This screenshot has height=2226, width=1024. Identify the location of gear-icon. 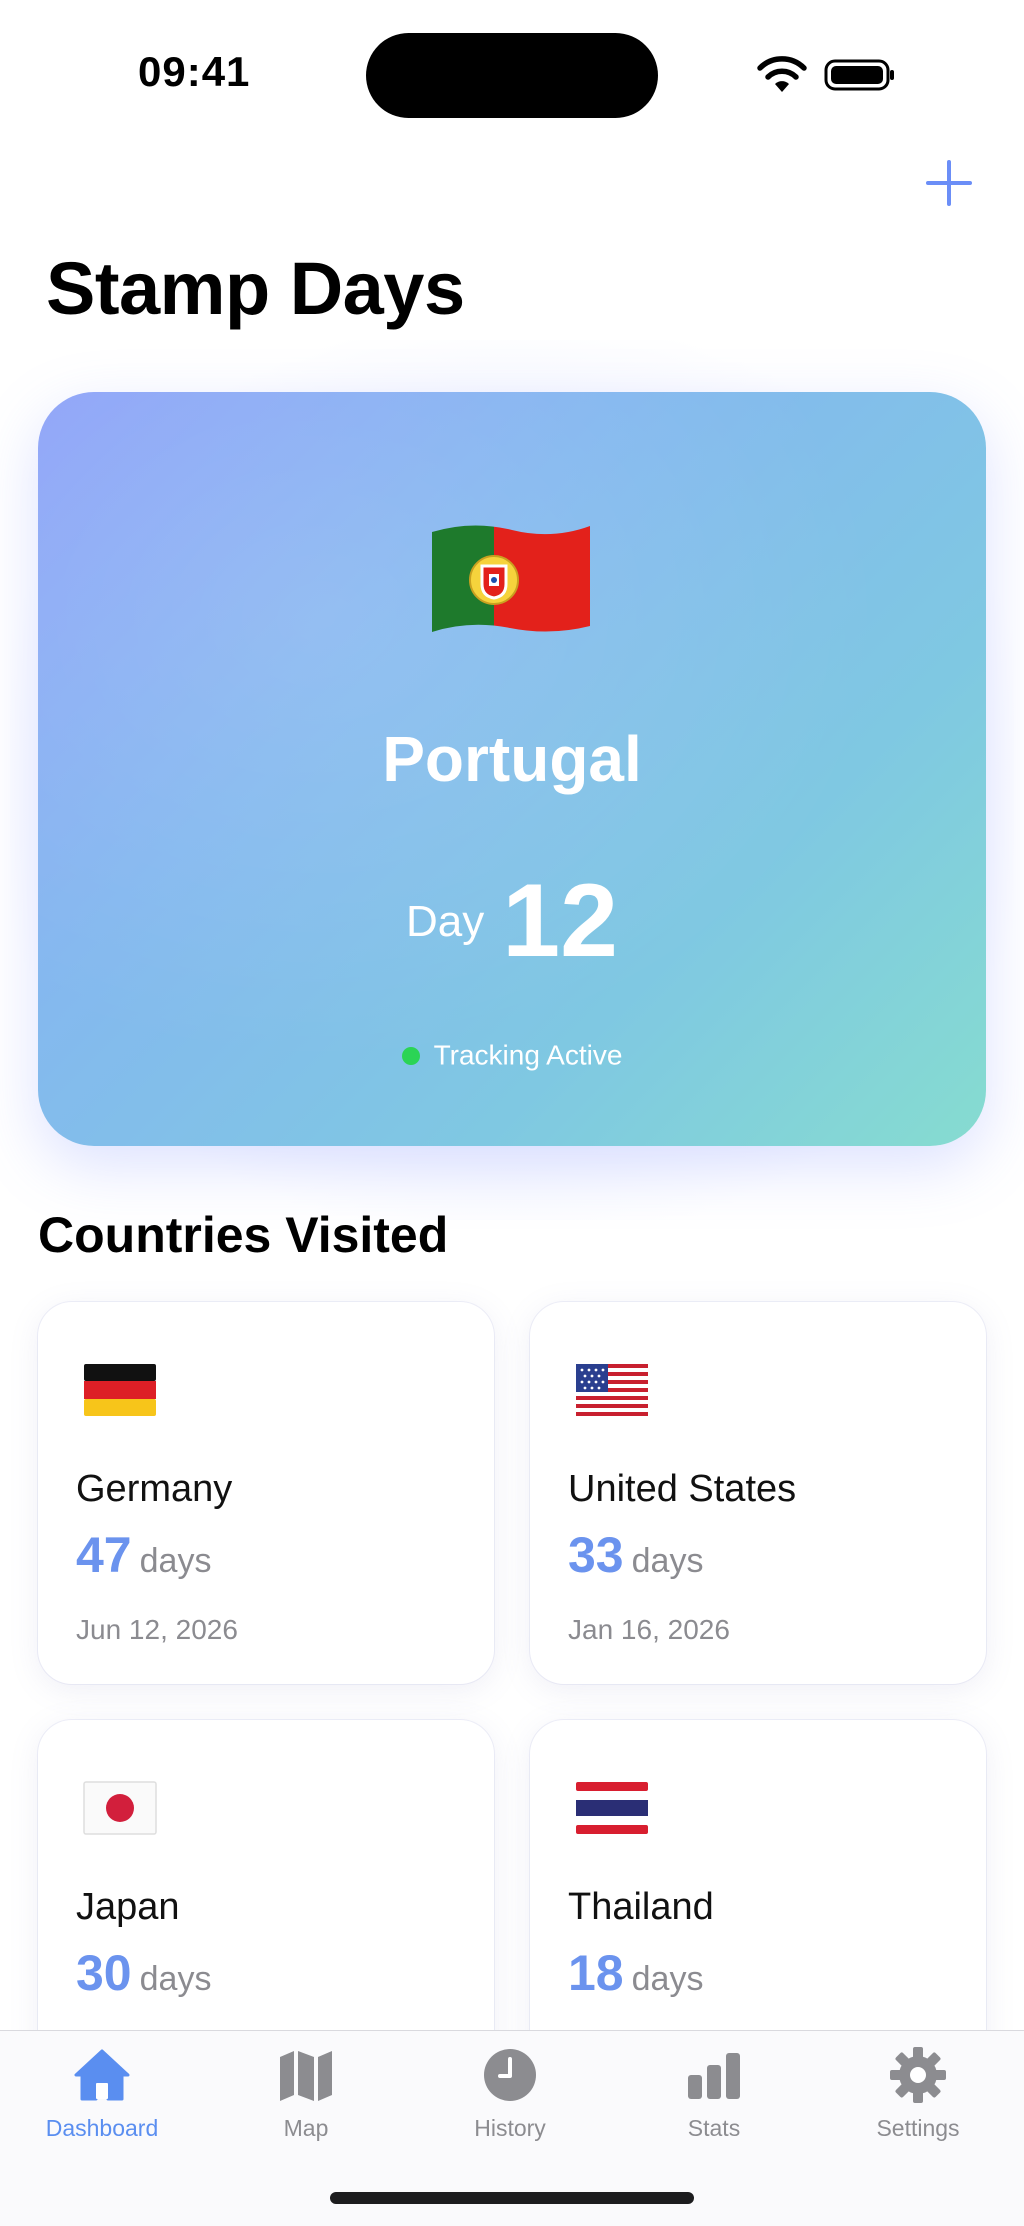
(918, 2075).